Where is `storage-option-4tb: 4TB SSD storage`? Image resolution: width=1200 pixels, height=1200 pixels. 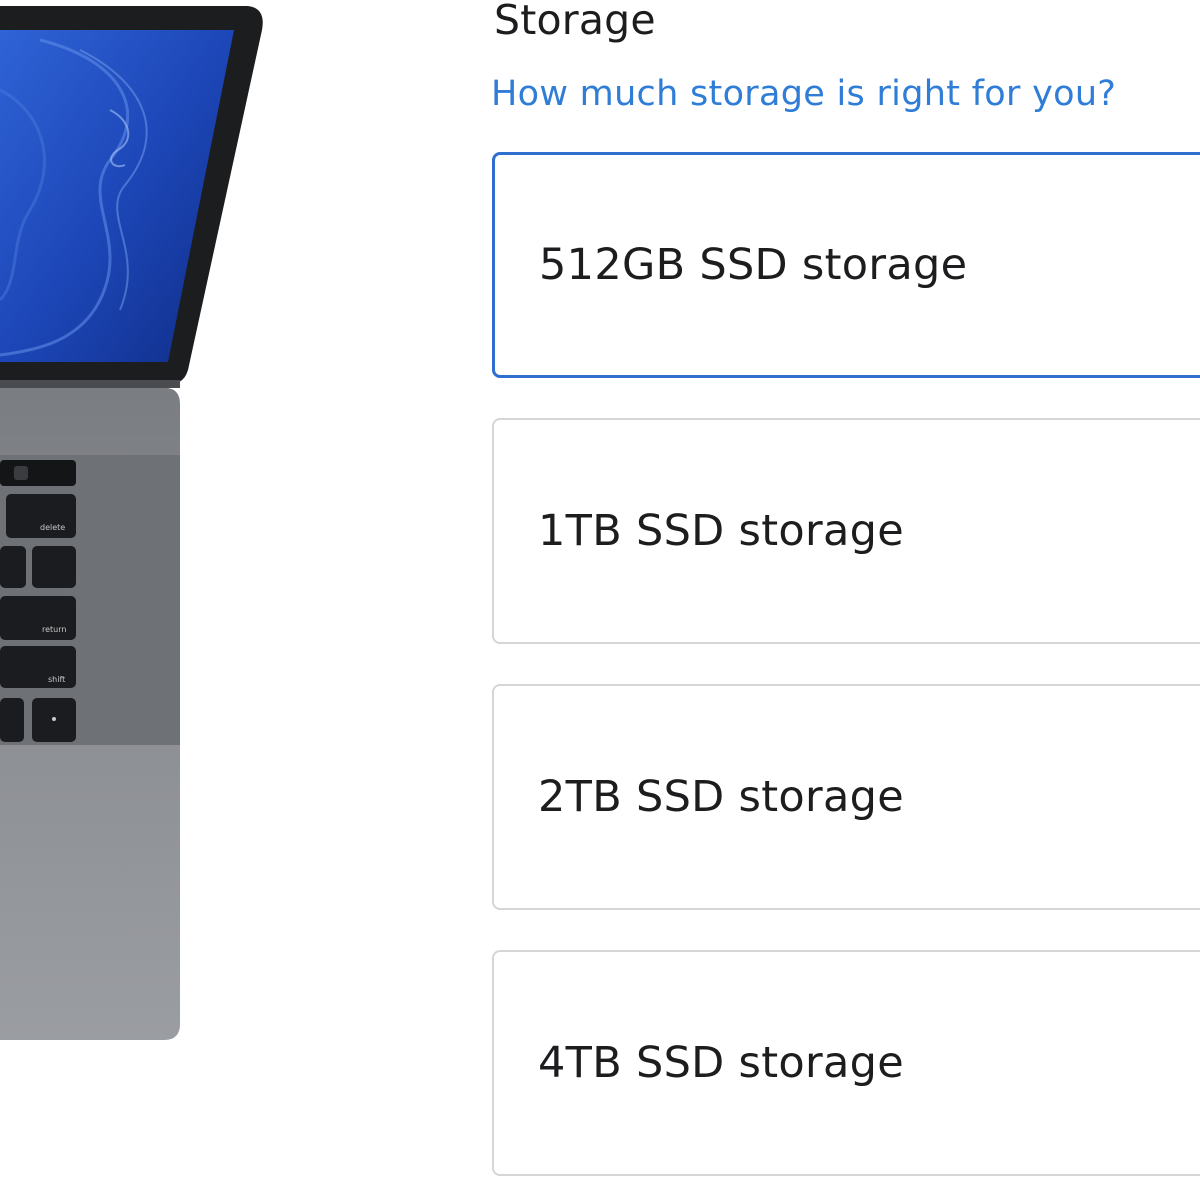
storage-option-4tb: 4TB SSD storage is located at coordinates (846, 1063).